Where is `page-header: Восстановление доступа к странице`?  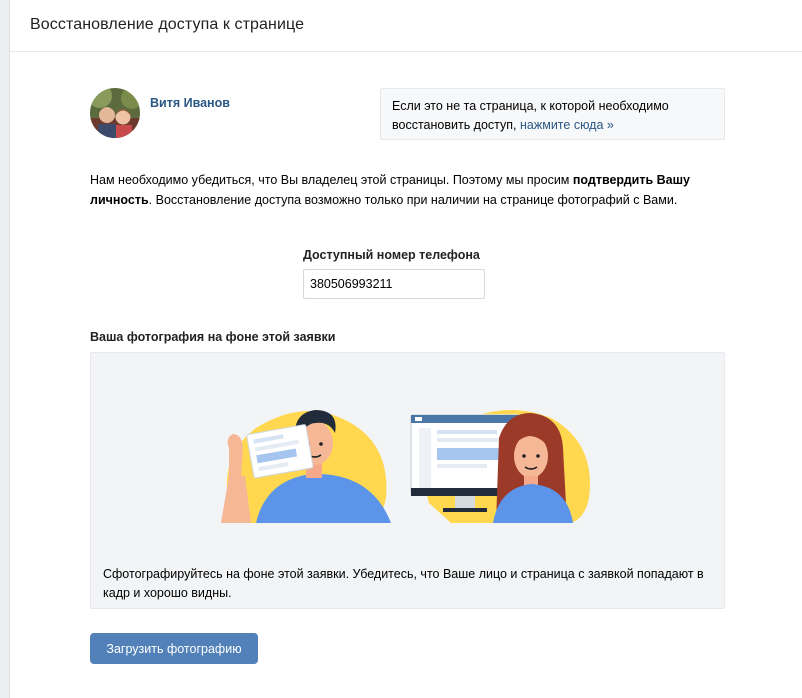
page-header: Восстановление доступа к странице is located at coordinates (406, 26).